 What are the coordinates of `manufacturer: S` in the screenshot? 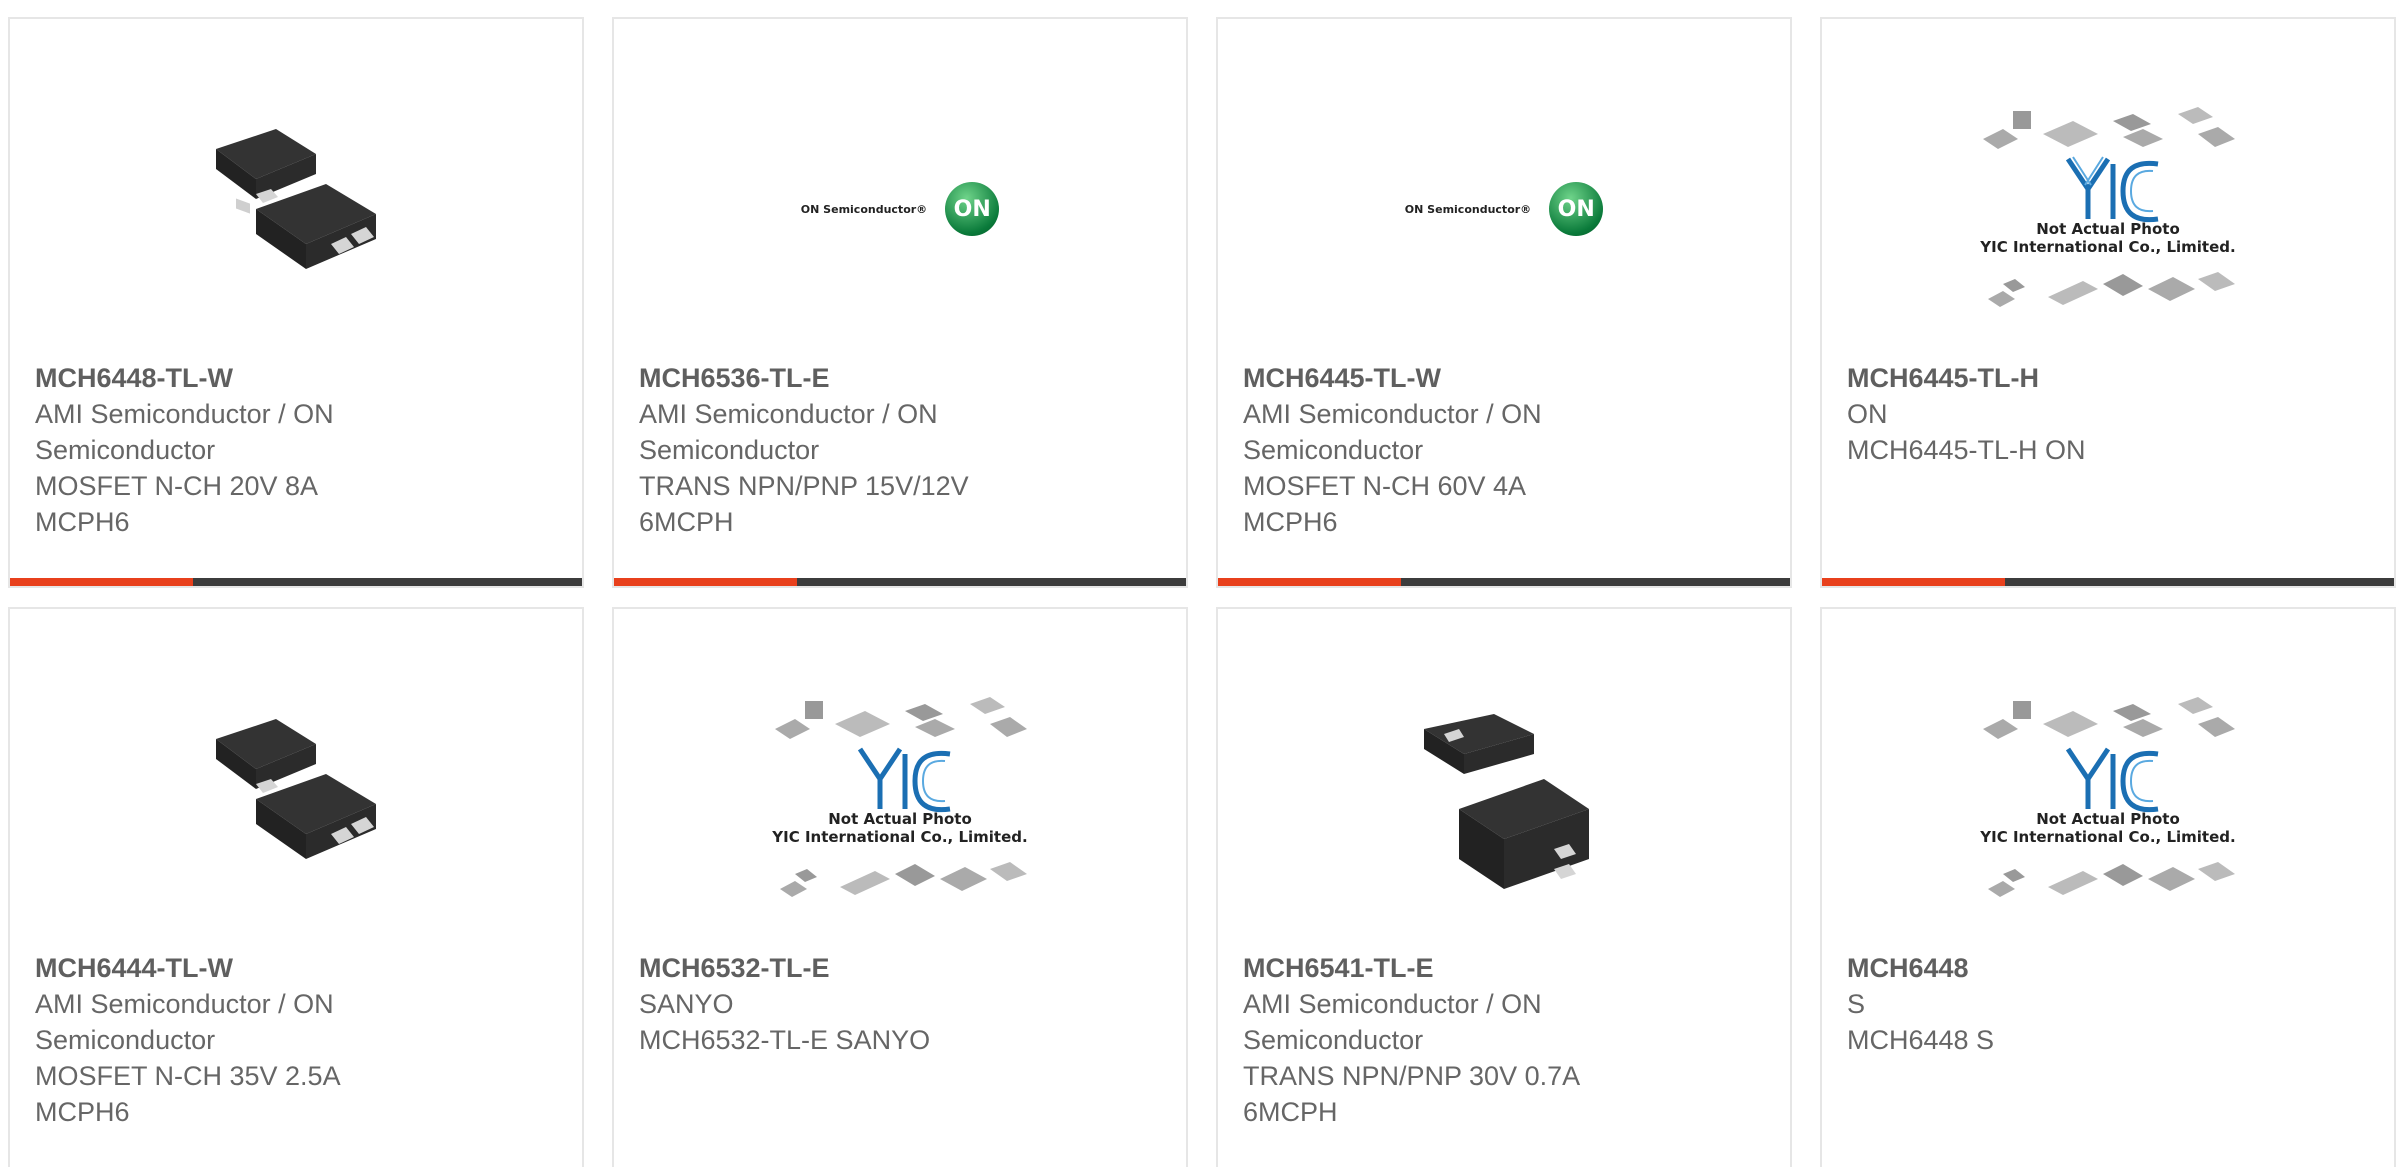 It's located at (2032, 1004).